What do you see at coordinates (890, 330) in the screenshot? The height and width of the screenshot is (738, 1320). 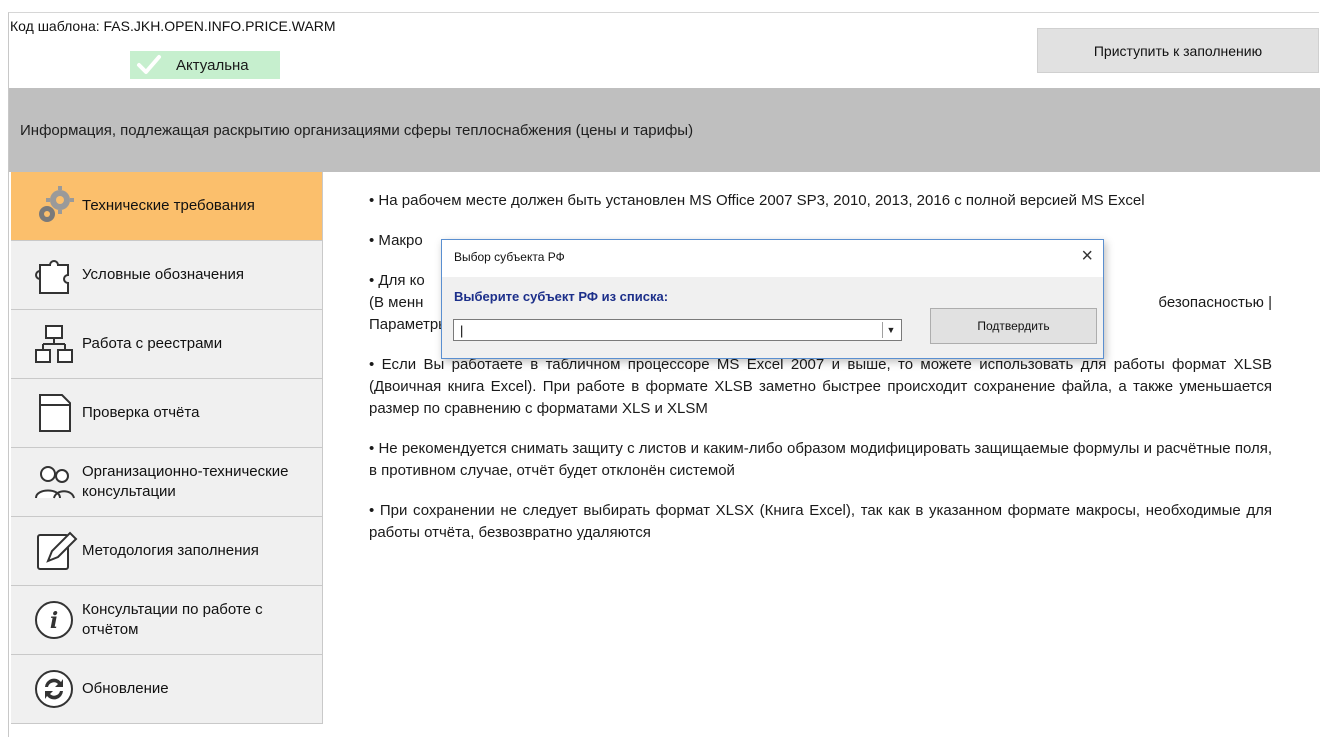 I see `chevron-down-icon: ▼` at bounding box center [890, 330].